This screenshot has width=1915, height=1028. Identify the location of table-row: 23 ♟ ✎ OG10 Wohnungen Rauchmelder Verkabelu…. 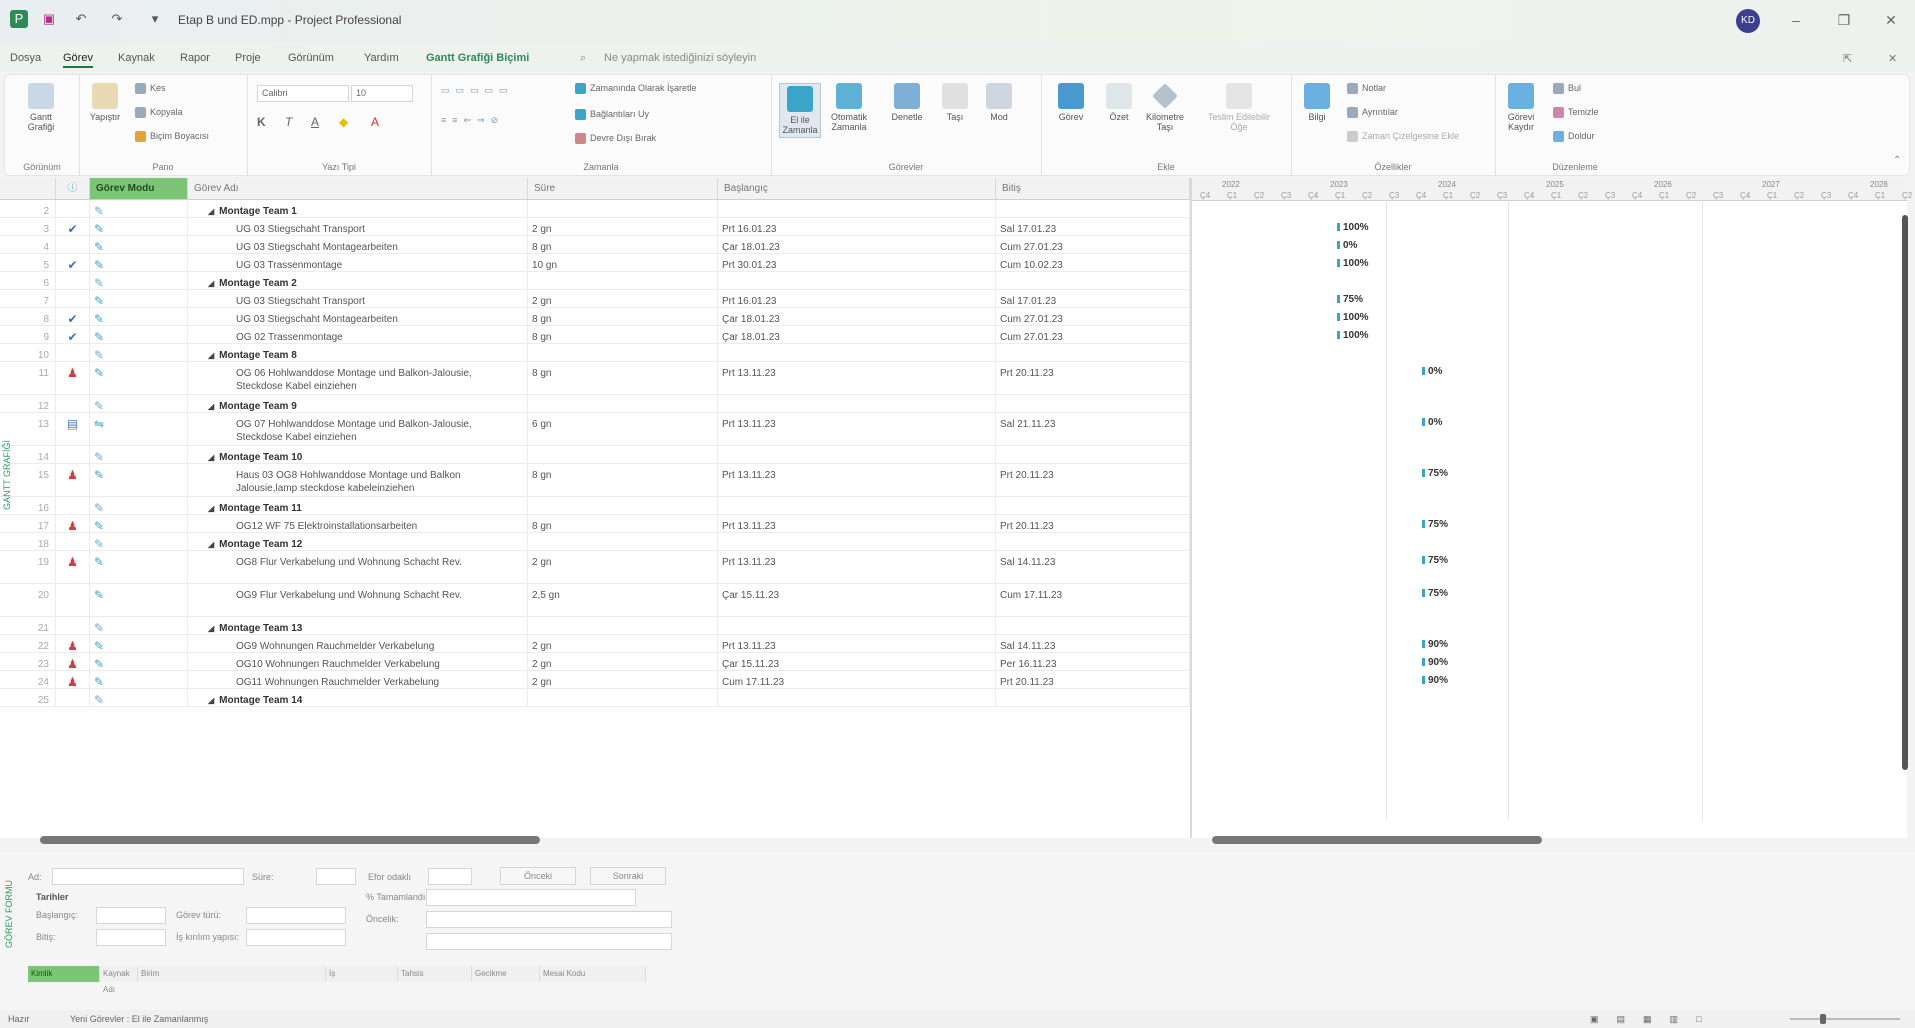
(595, 662).